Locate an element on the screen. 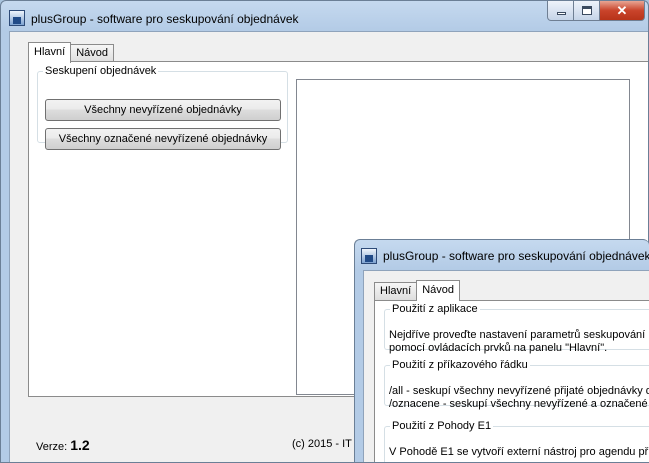 The width and height of the screenshot is (649, 463). maximize-icon is located at coordinates (587, 10).